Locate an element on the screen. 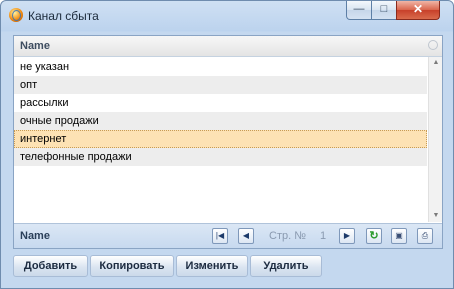  title-bar: Канал сбыта — □ ✕ is located at coordinates (227, 15).